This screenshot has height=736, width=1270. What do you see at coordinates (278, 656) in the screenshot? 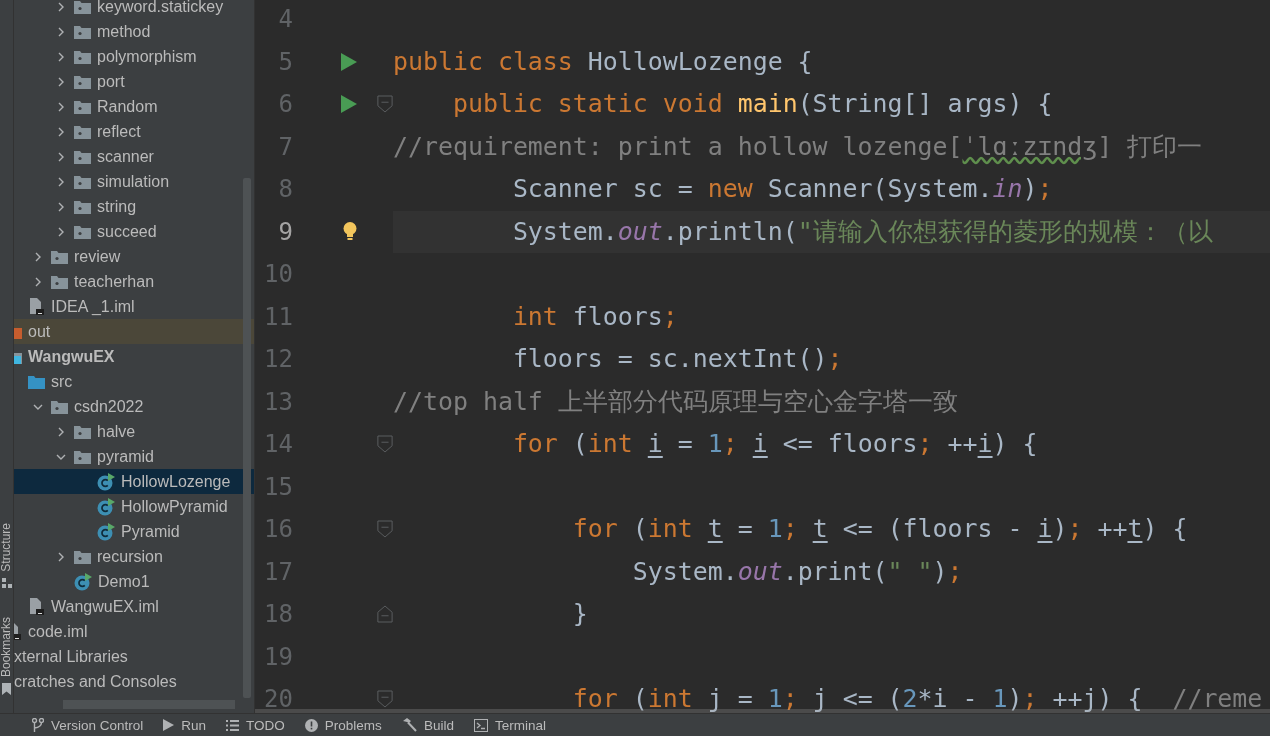
I see `line-number: 19` at bounding box center [278, 656].